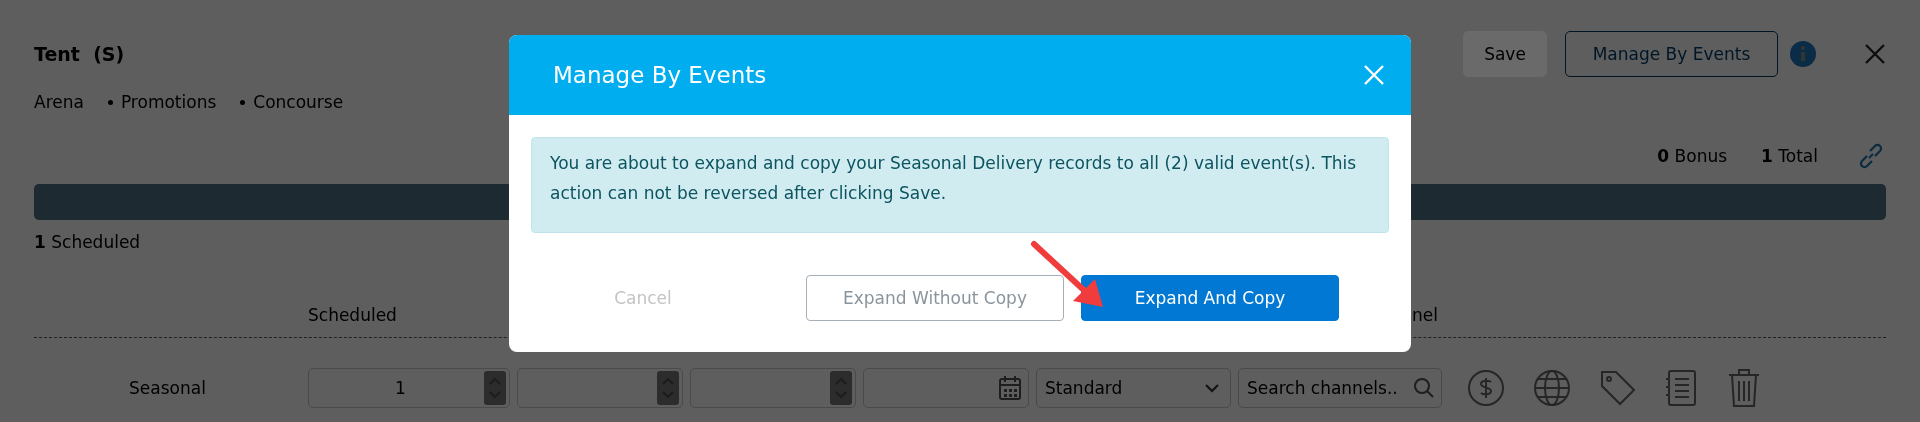 The width and height of the screenshot is (1920, 422). I want to click on save-button: Save, so click(1505, 54).